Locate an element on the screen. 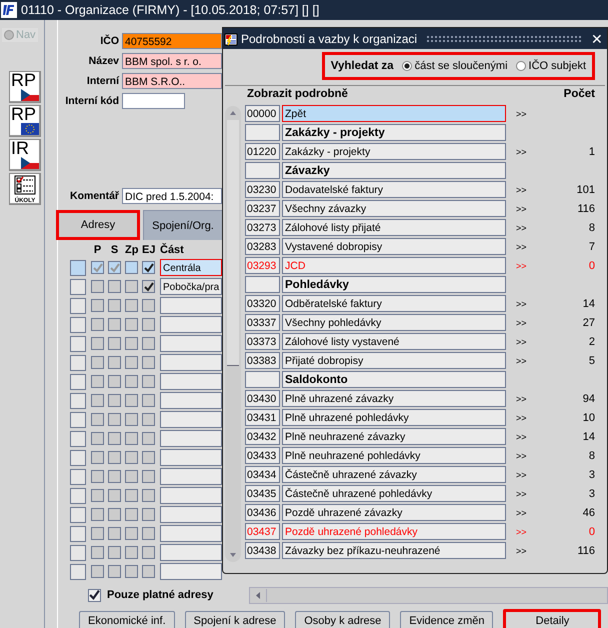 The height and width of the screenshot is (628, 608). detail-item: Plně neuhrazené pohledávky is located at coordinates (394, 455).